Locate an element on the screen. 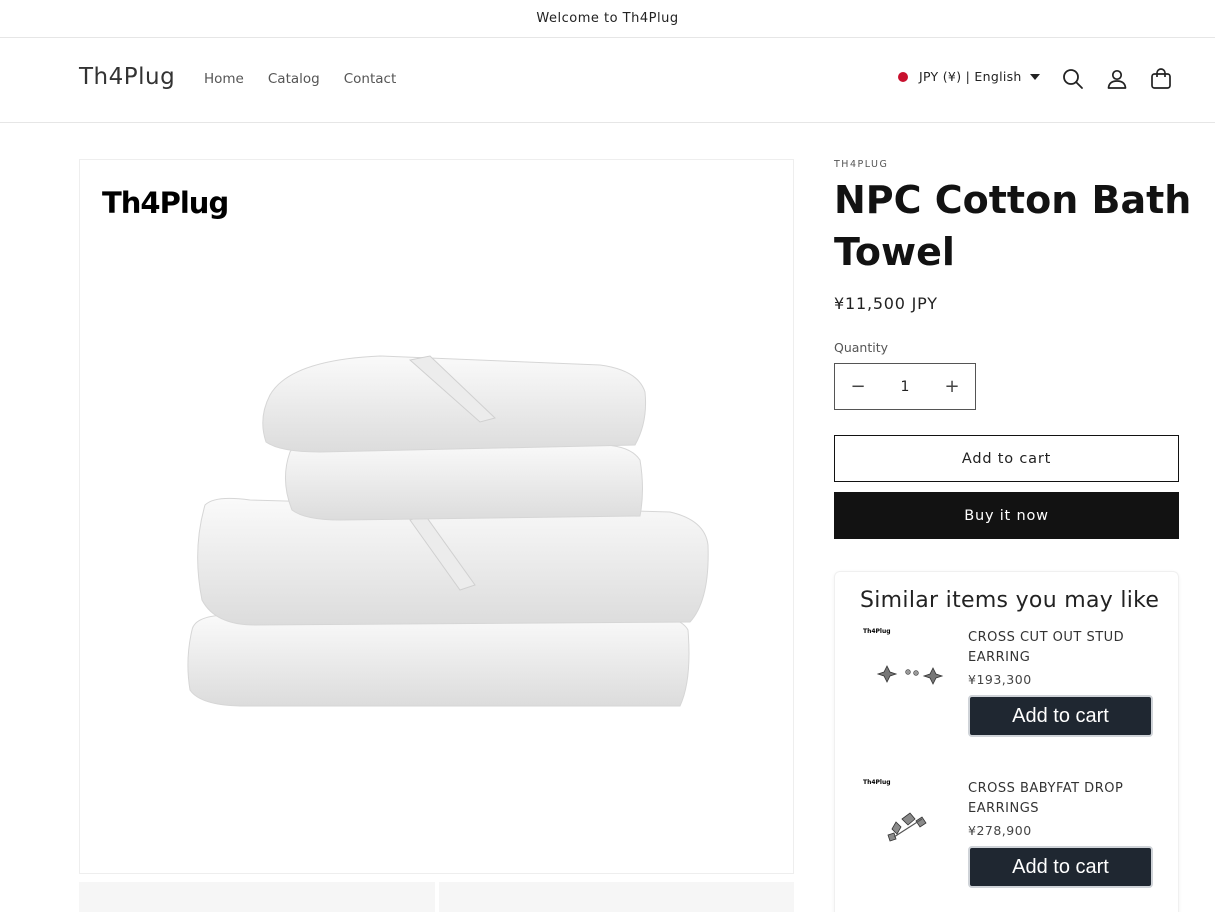 The image size is (1215, 912). buy-now-button: Buy it now is located at coordinates (1006, 515).